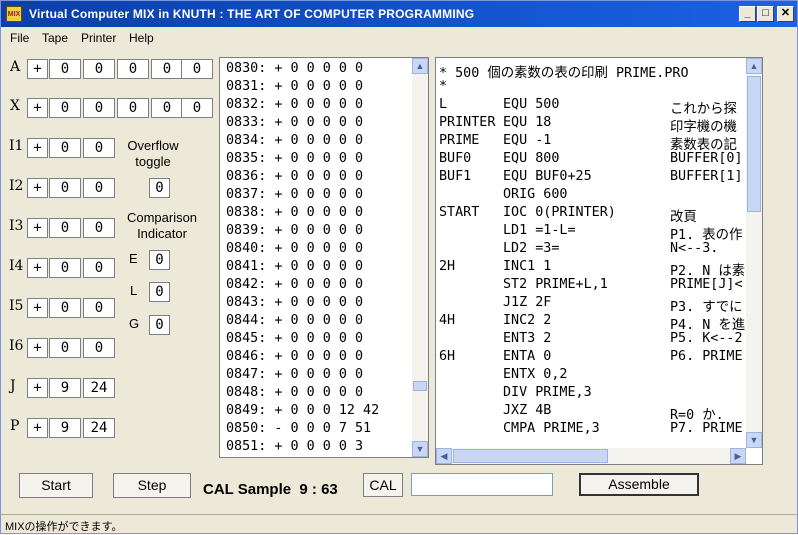 The height and width of the screenshot is (535, 798). Describe the element at coordinates (447, 266) in the screenshot. I see `source-label: 2H` at that location.